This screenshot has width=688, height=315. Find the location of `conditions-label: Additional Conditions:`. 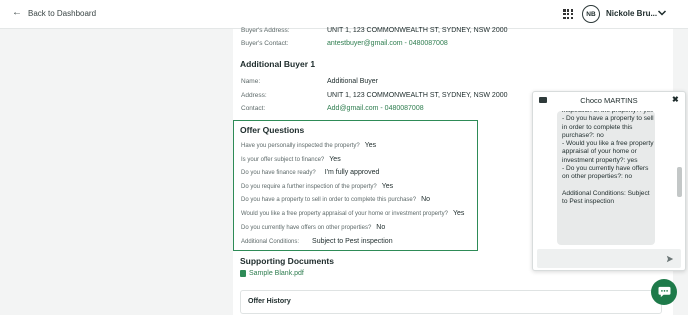

conditions-label: Additional Conditions: is located at coordinates (270, 242).